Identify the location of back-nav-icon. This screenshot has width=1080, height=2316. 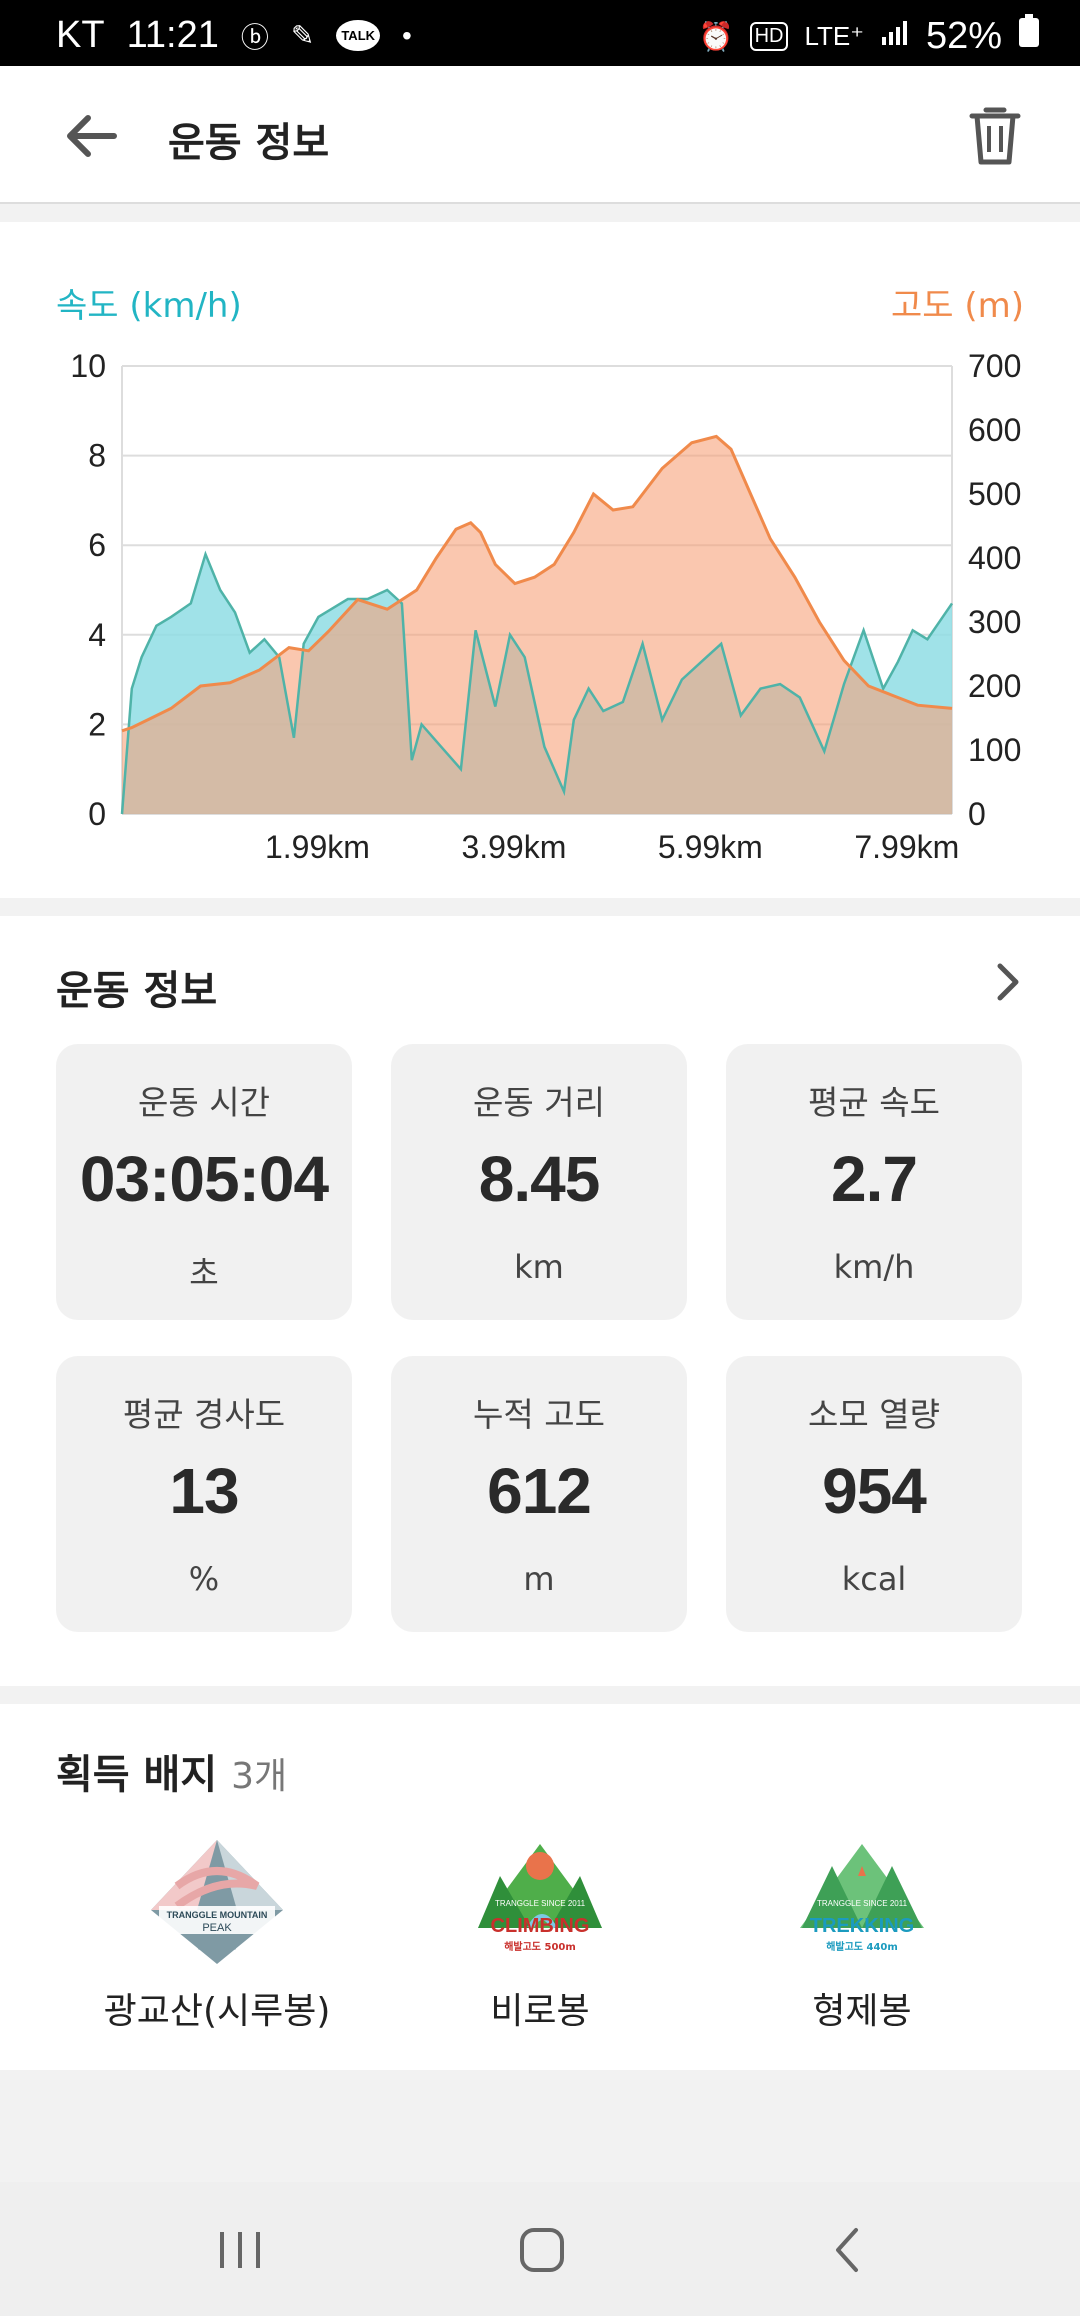
(847, 2250).